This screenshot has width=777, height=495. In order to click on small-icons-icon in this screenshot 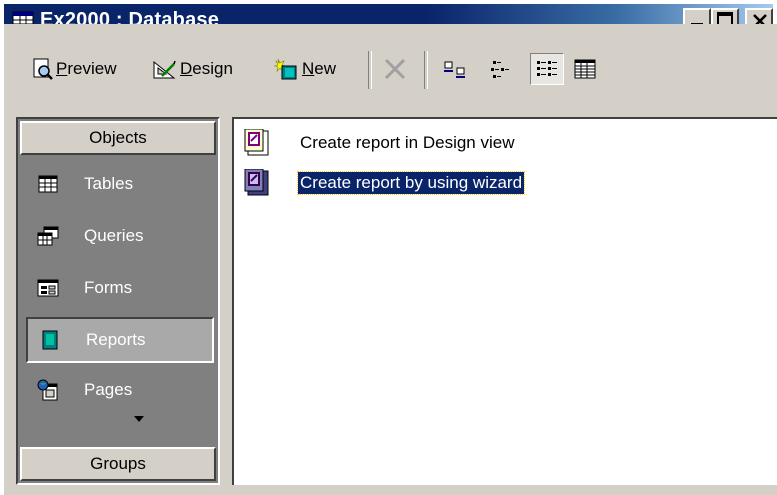, I will do `click(500, 69)`.